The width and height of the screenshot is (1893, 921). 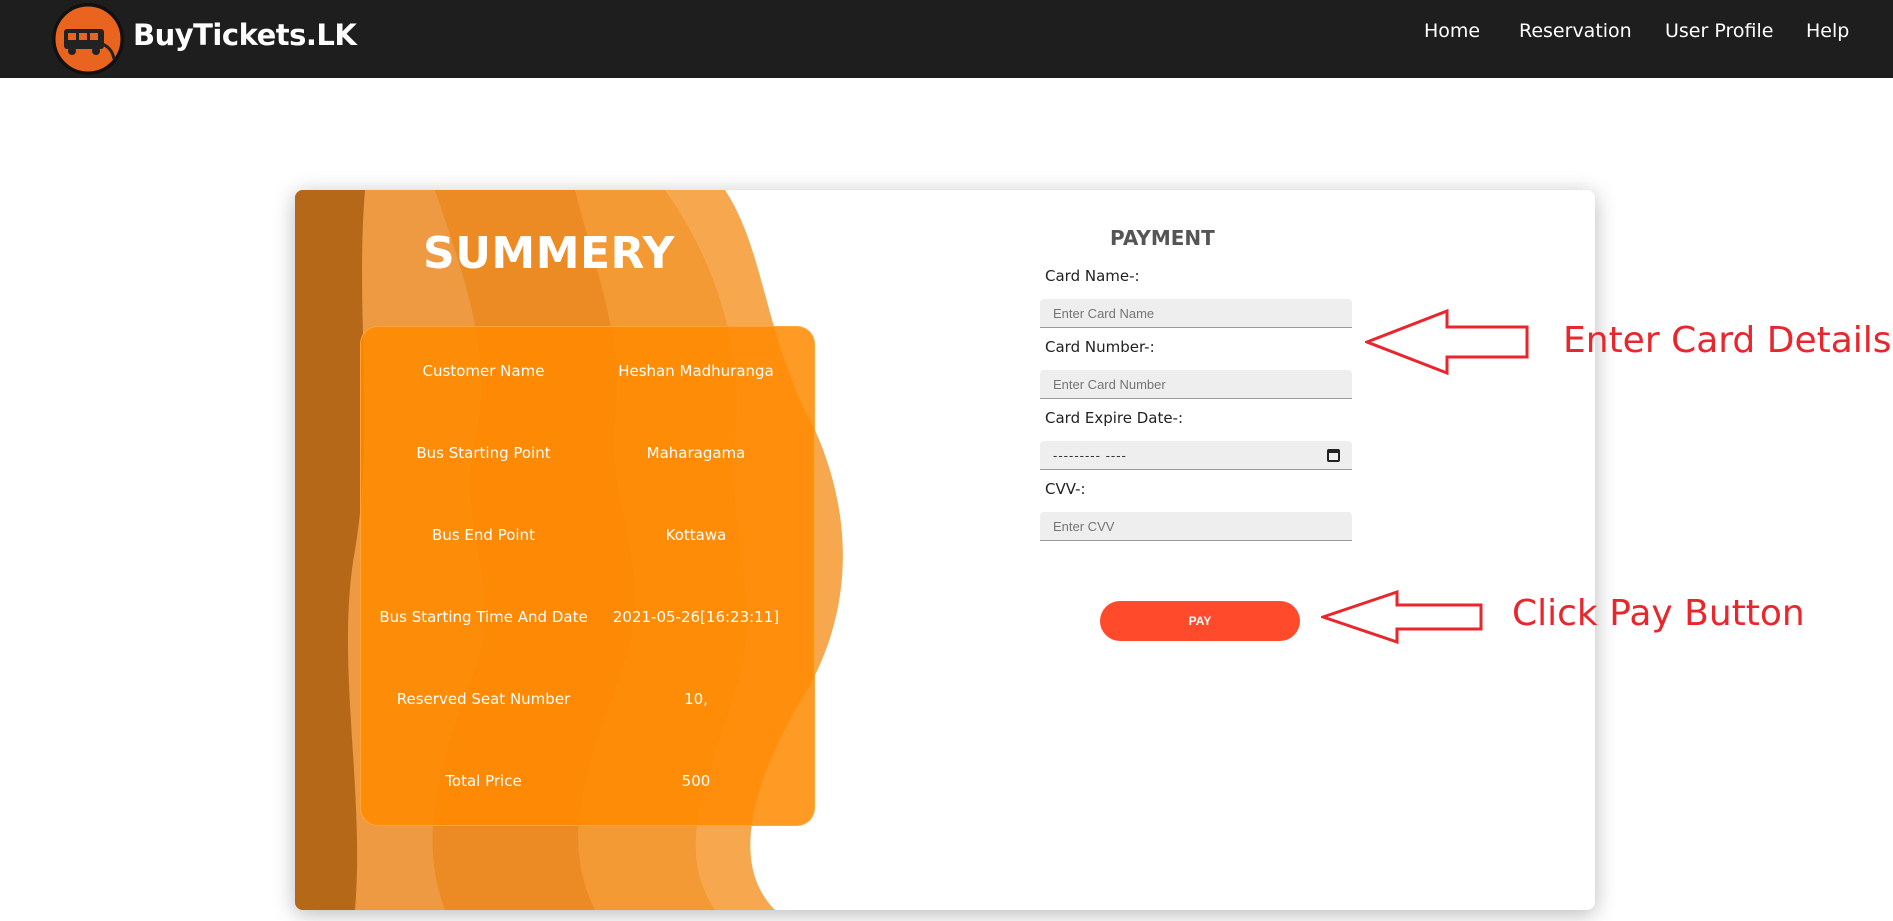 I want to click on summary-row: Customer Name Heshan Madhuranga, so click(x=588, y=377).